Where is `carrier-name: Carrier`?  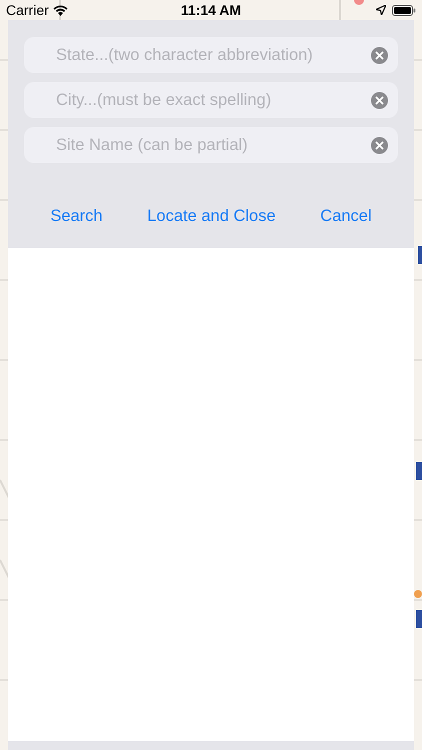
carrier-name: Carrier is located at coordinates (27, 10).